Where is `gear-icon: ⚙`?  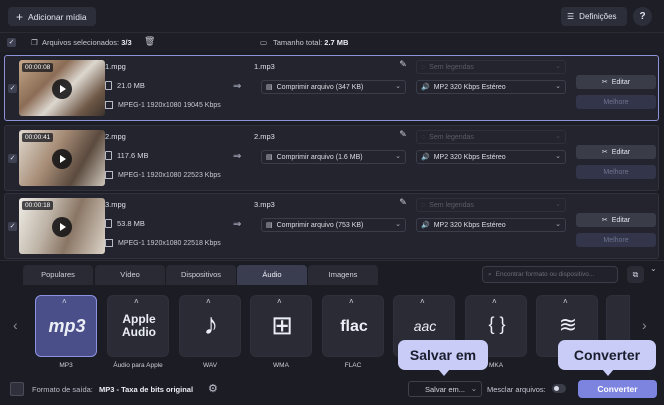 gear-icon: ⚙ is located at coordinates (213, 388).